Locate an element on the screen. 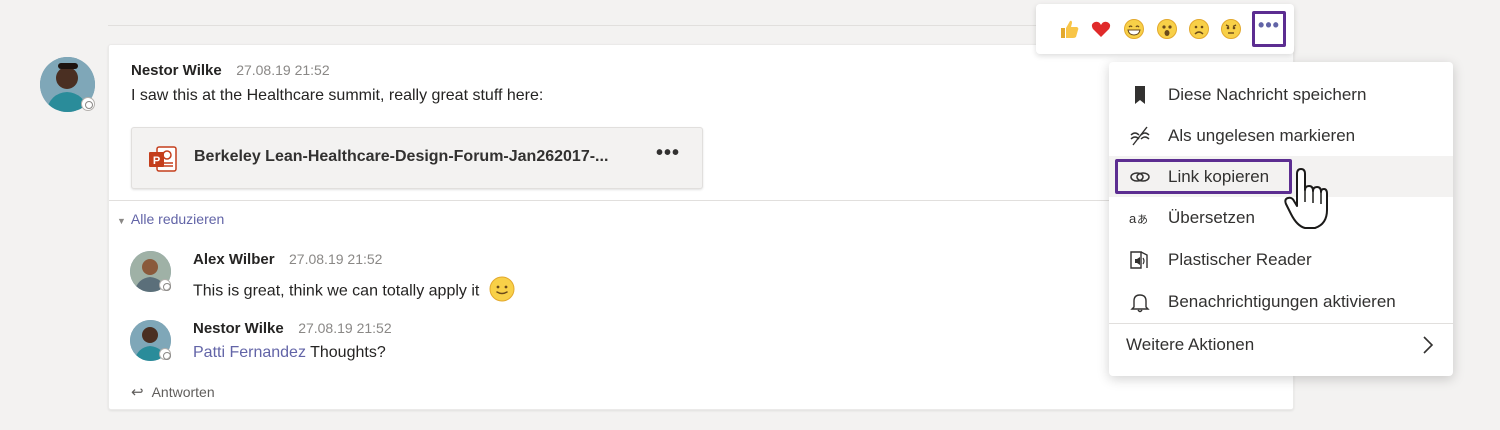 Image resolution: width=1500 pixels, height=430 pixels. menu-item-translate: aあ Übersetzen is located at coordinates (1281, 217).